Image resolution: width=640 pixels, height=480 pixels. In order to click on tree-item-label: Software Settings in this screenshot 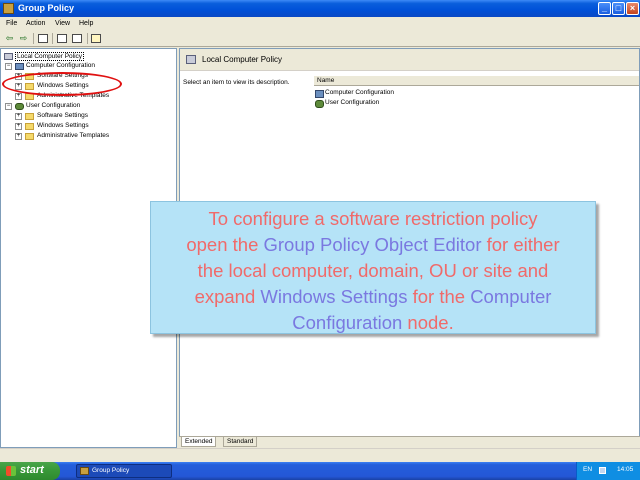, I will do `click(62, 115)`.